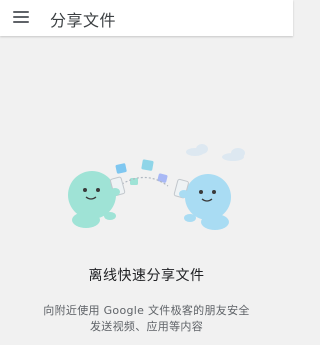 The height and width of the screenshot is (345, 320). What do you see at coordinates (215, 152) in the screenshot?
I see `cloud-icon` at bounding box center [215, 152].